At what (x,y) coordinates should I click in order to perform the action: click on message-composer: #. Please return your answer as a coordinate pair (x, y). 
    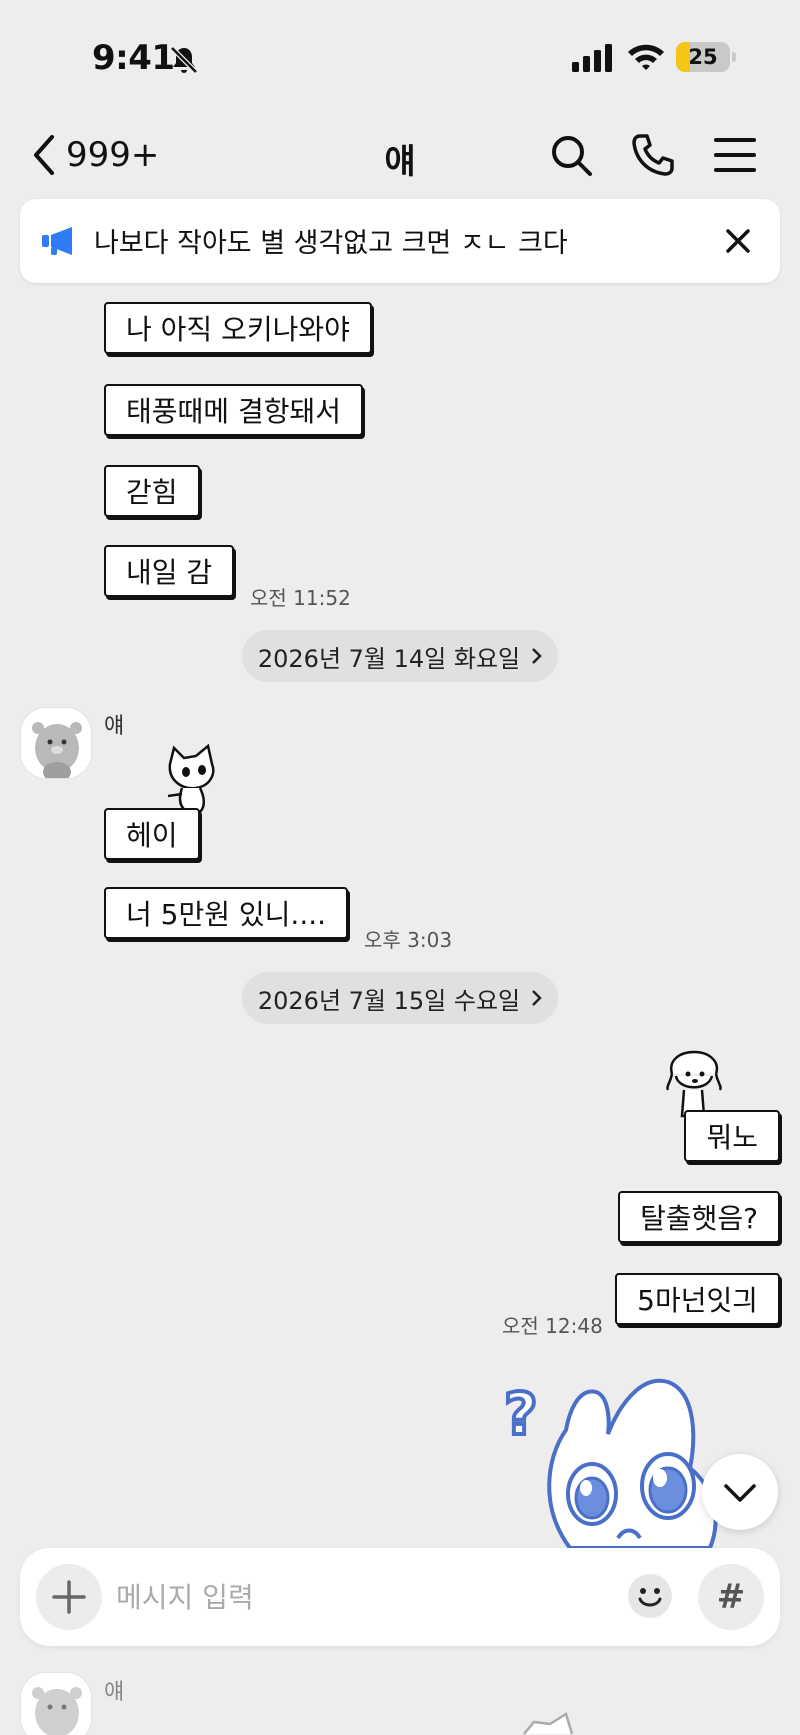
    Looking at the image, I should click on (400, 1597).